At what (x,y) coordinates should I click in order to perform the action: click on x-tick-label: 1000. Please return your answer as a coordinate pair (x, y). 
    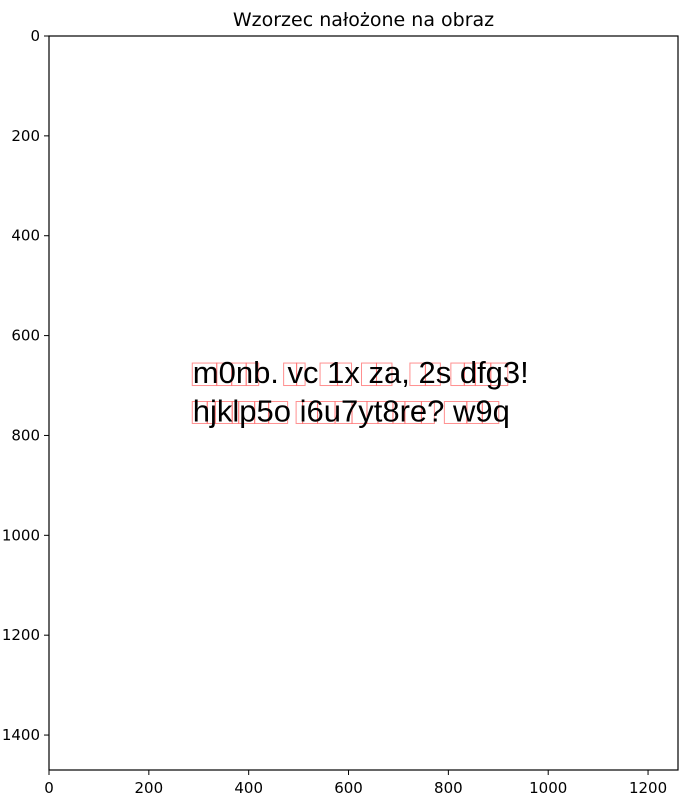
    Looking at the image, I should click on (548, 788).